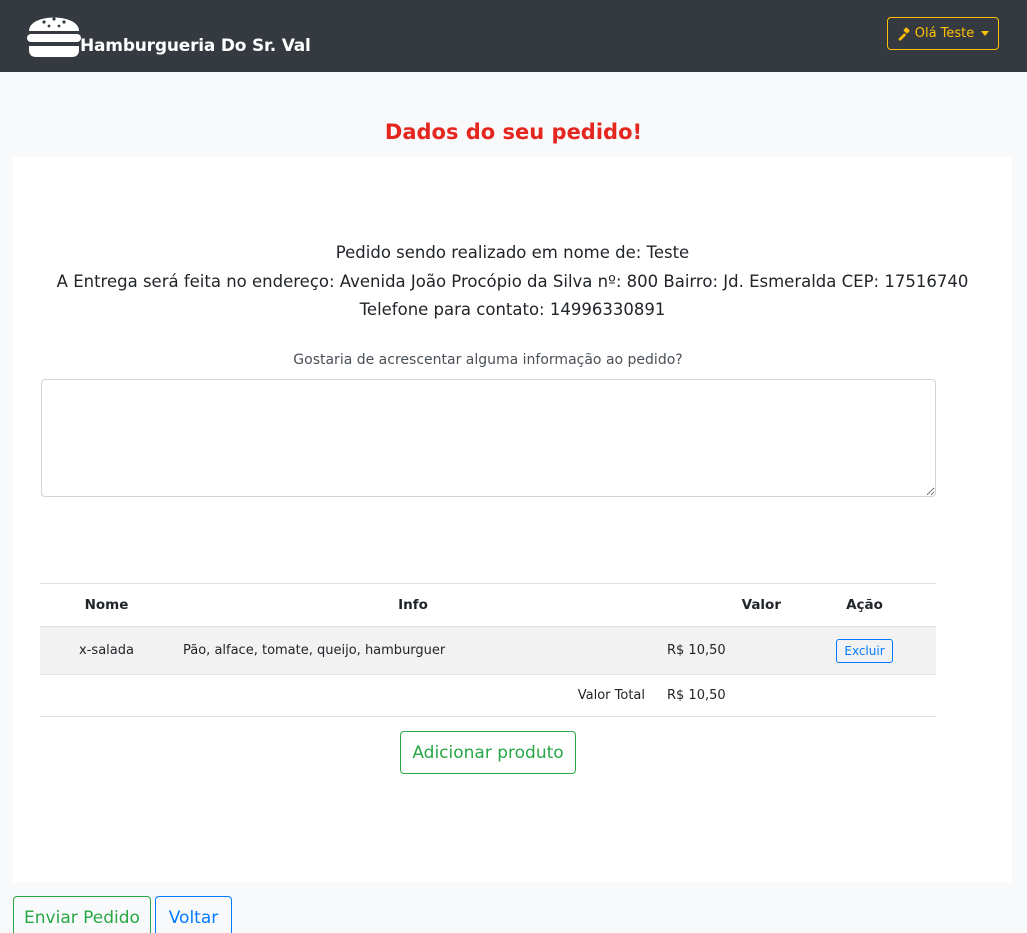 The width and height of the screenshot is (1027, 933). Describe the element at coordinates (723, 605) in the screenshot. I see `header-valor: Valor` at that location.